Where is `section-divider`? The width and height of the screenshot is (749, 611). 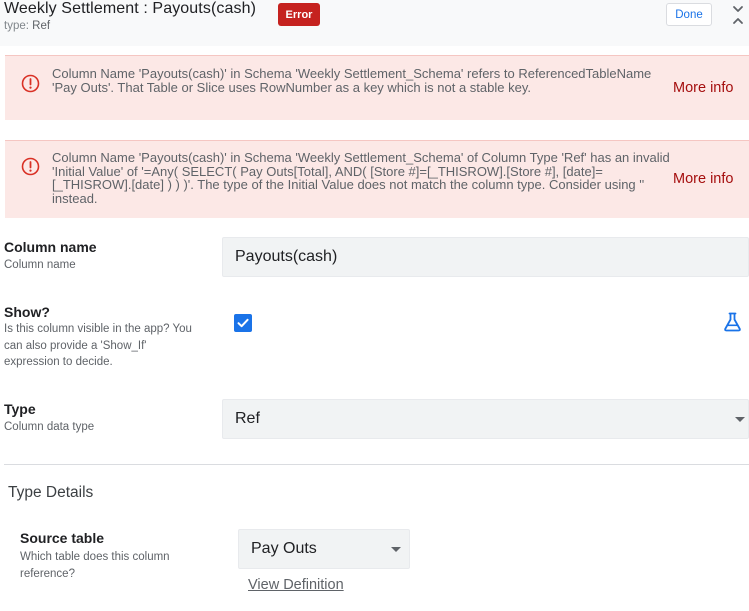 section-divider is located at coordinates (376, 464).